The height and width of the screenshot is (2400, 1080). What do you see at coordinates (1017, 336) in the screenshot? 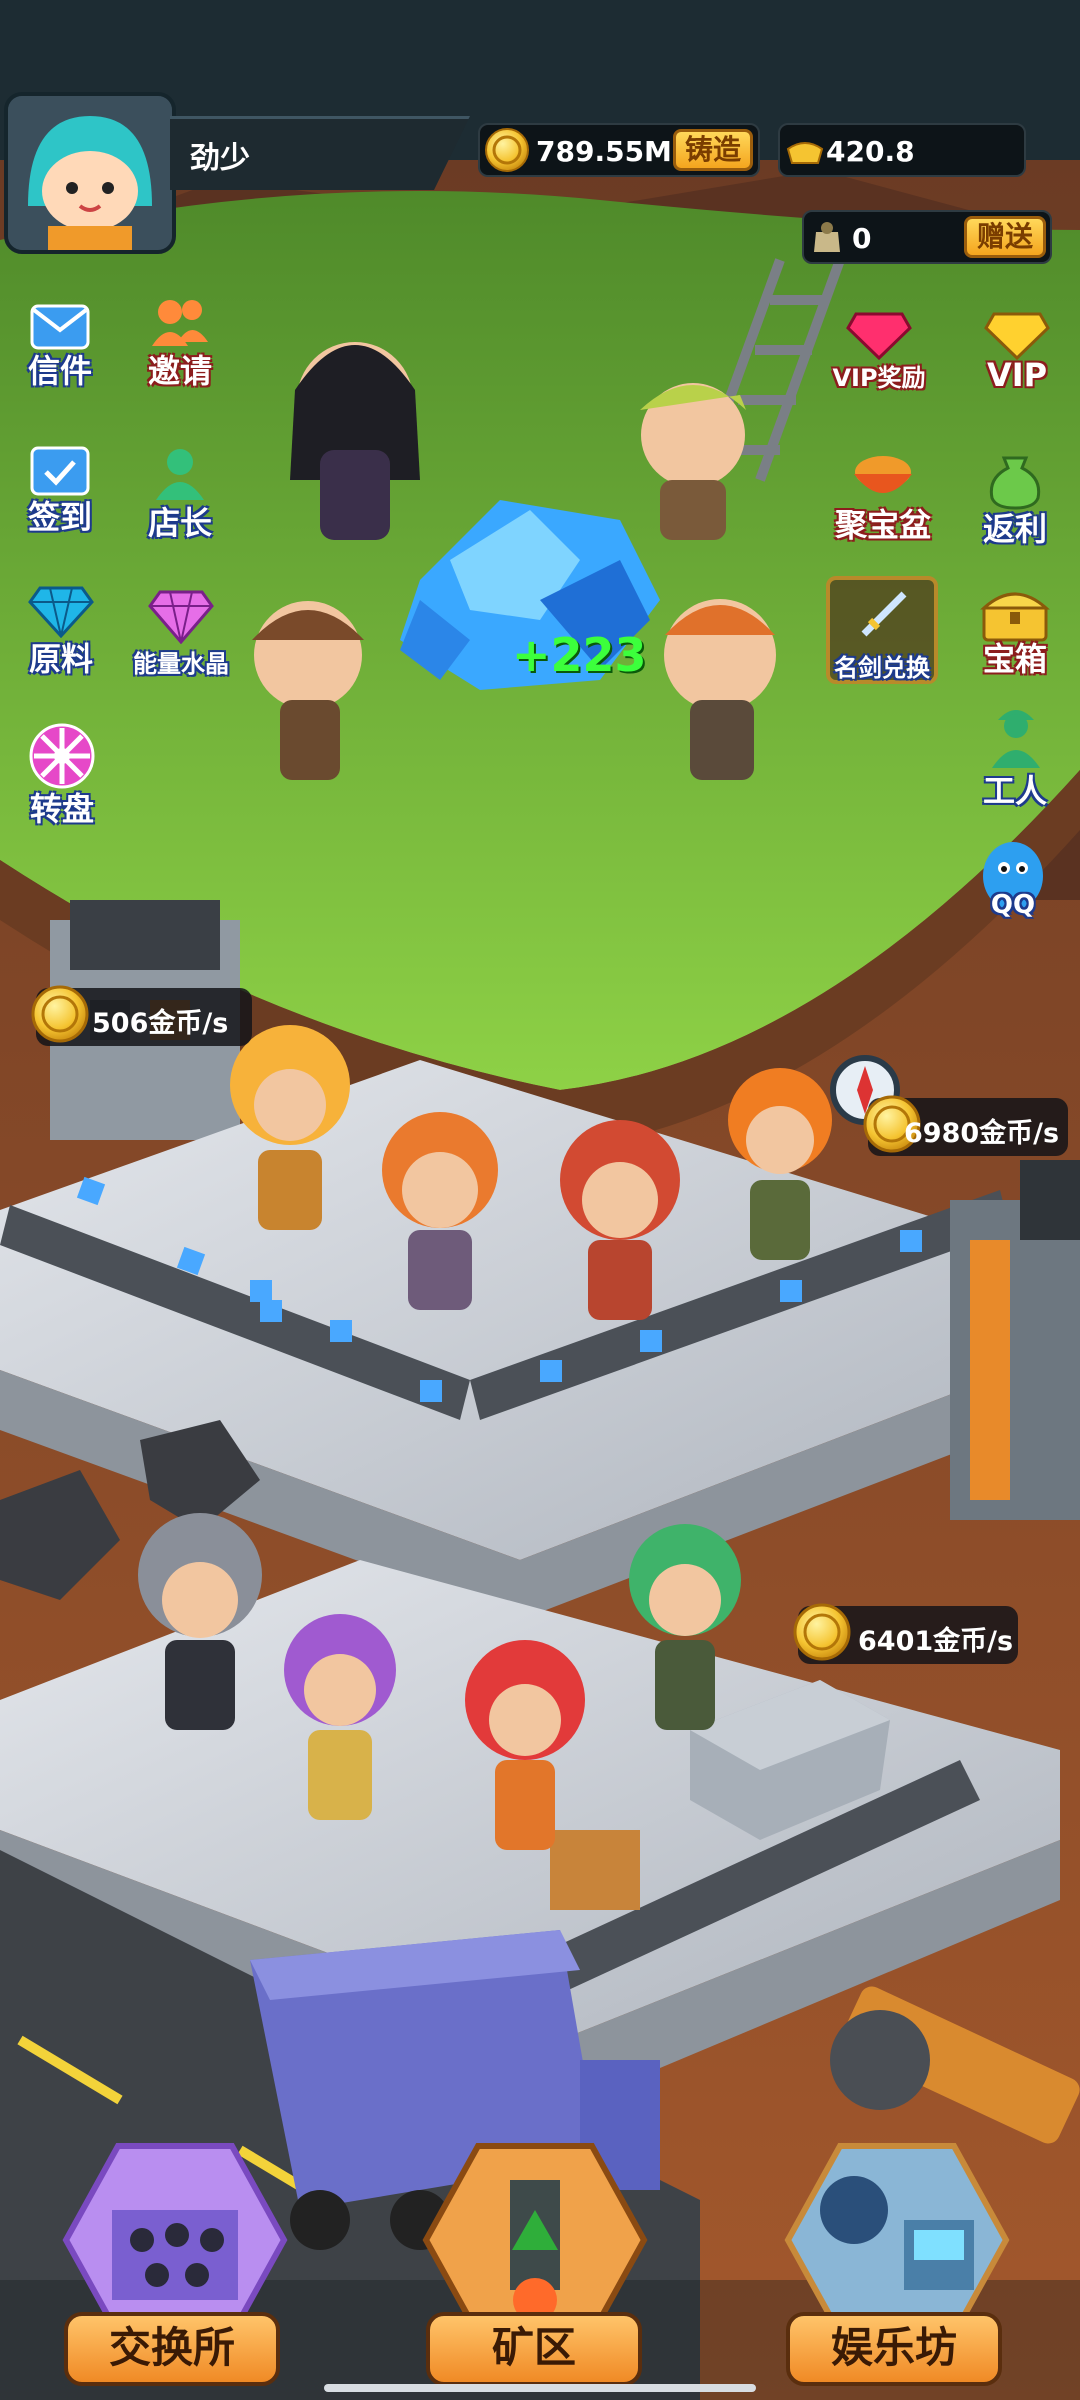
I see `vip-icon` at bounding box center [1017, 336].